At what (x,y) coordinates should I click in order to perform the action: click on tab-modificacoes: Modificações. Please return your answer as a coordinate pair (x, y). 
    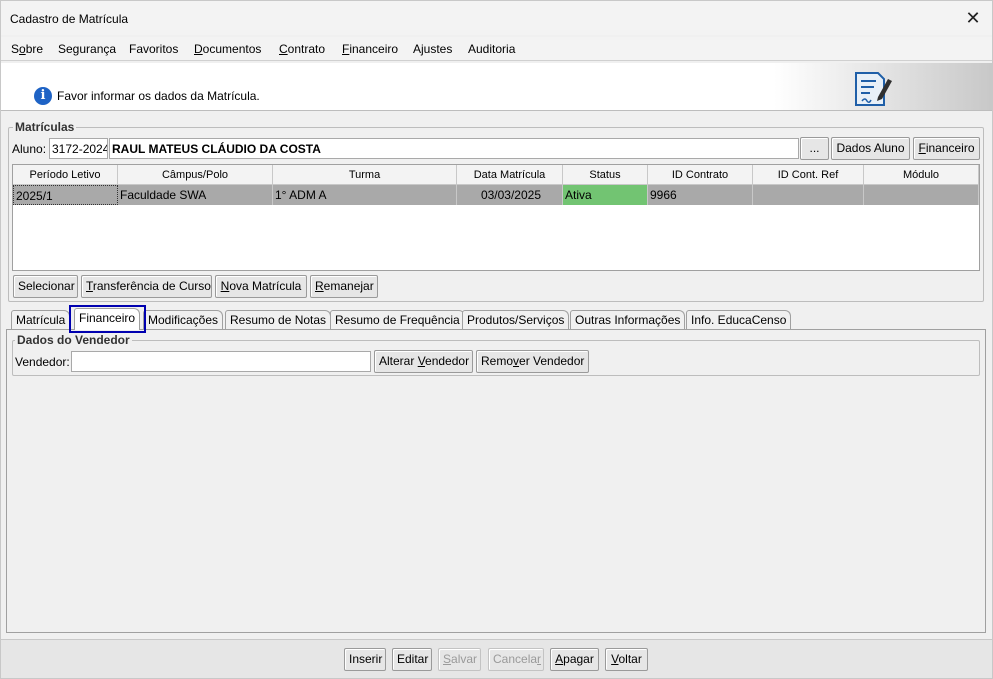
    Looking at the image, I should click on (183, 319).